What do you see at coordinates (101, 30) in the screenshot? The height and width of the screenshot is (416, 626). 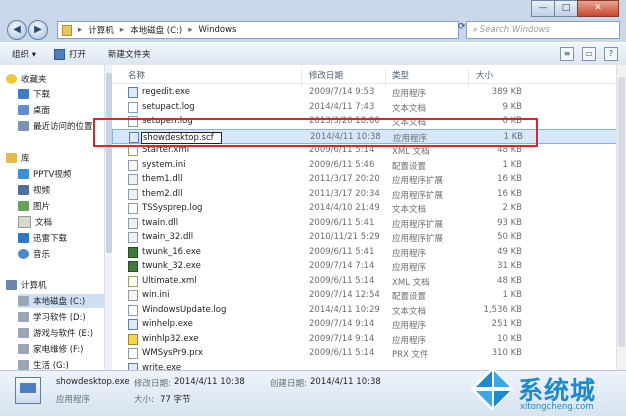 I see `breadcrumb-computer: 计算机` at bounding box center [101, 30].